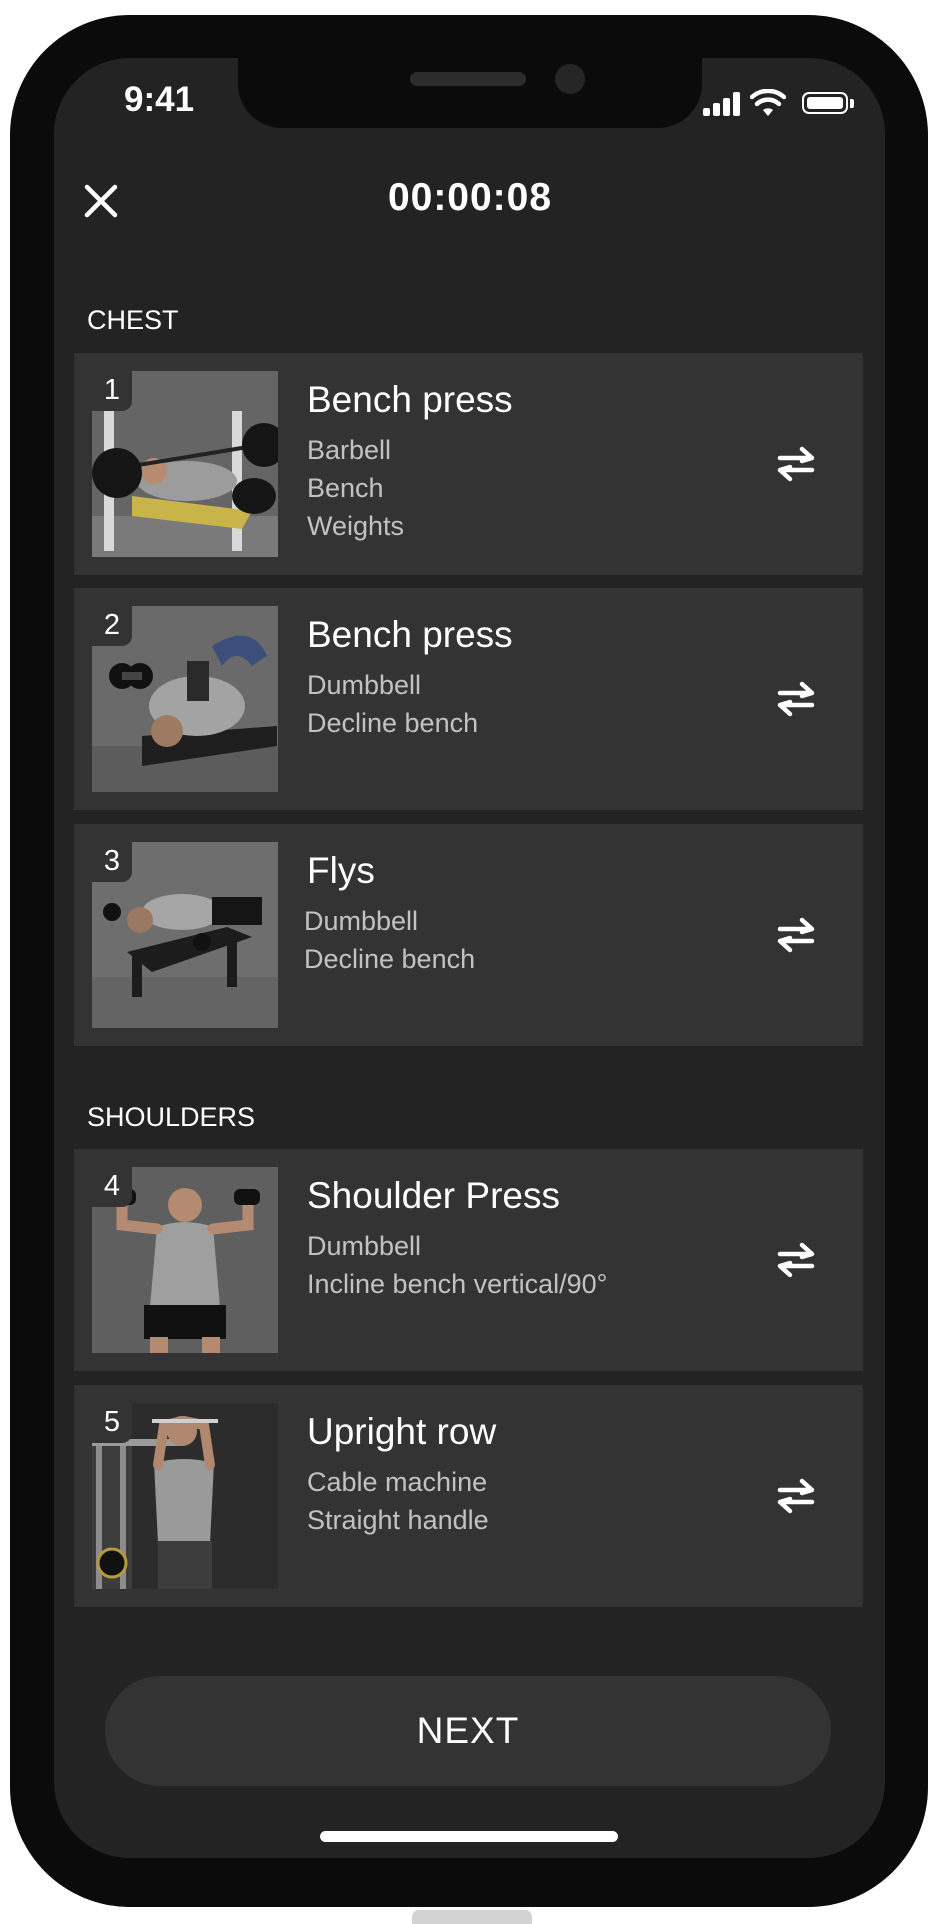 This screenshot has width=950, height=1924. Describe the element at coordinates (825, 103) in the screenshot. I see `battery-icon` at that location.